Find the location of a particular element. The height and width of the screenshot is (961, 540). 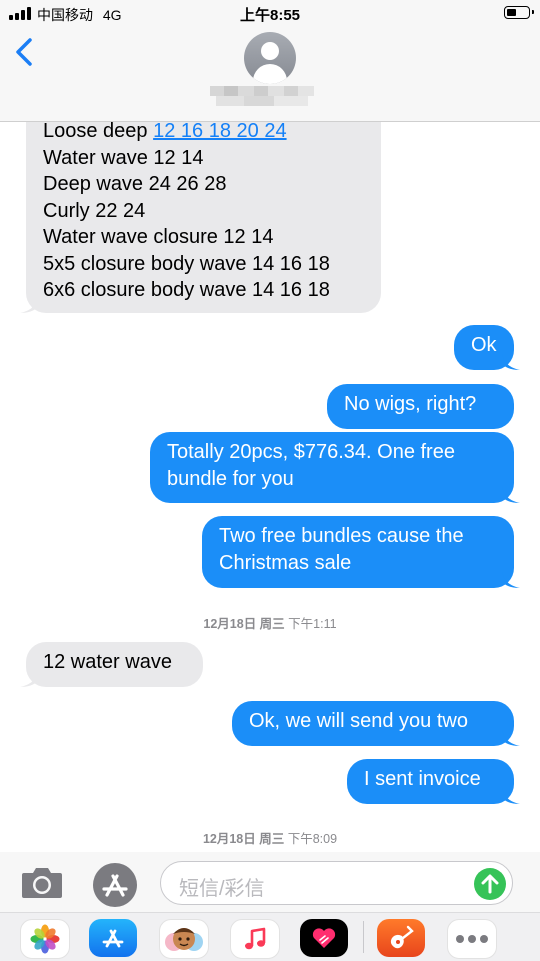

compose-bar: 短信/彩信 is located at coordinates (270, 882).